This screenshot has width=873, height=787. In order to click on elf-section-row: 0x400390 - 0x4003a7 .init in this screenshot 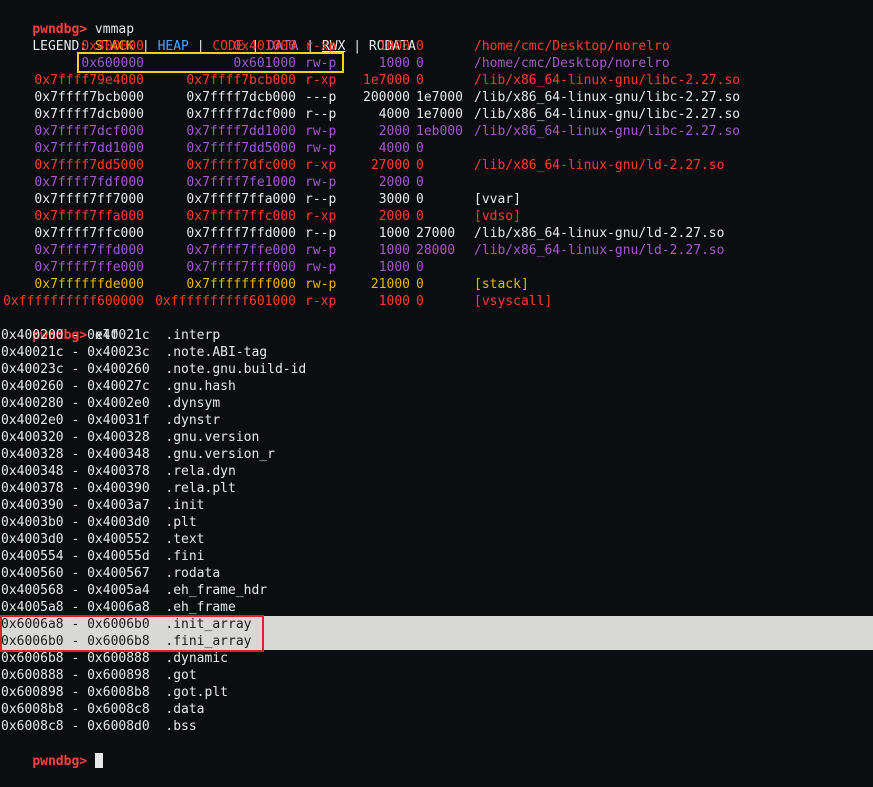, I will do `click(103, 505)`.